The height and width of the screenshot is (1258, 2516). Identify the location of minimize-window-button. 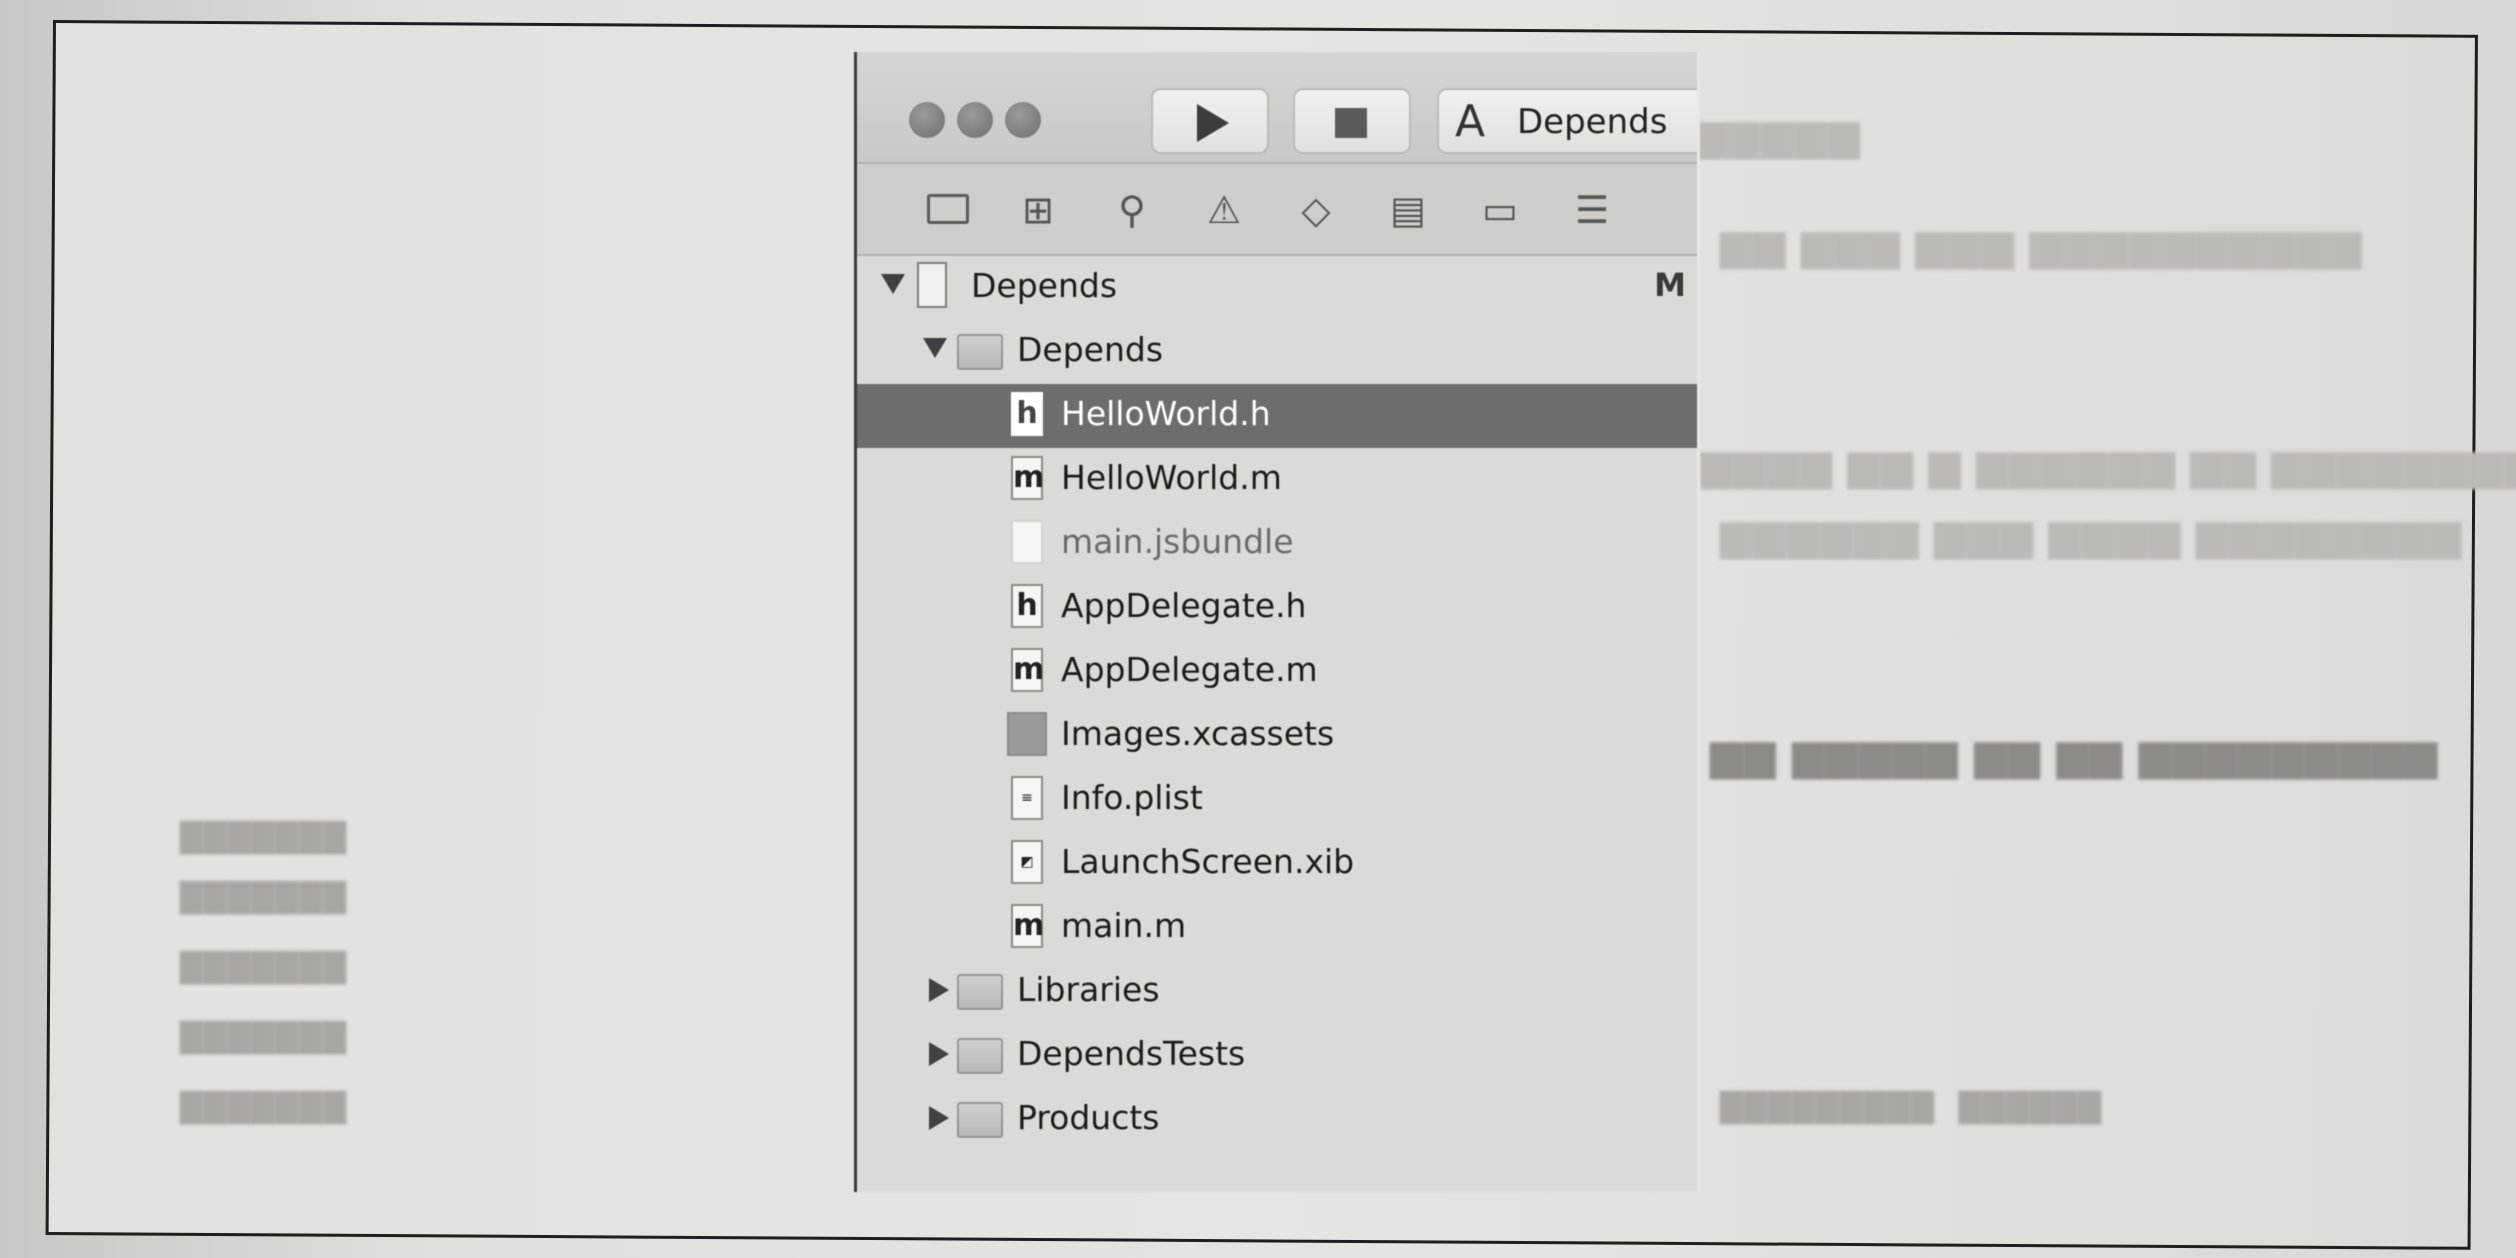
(975, 120).